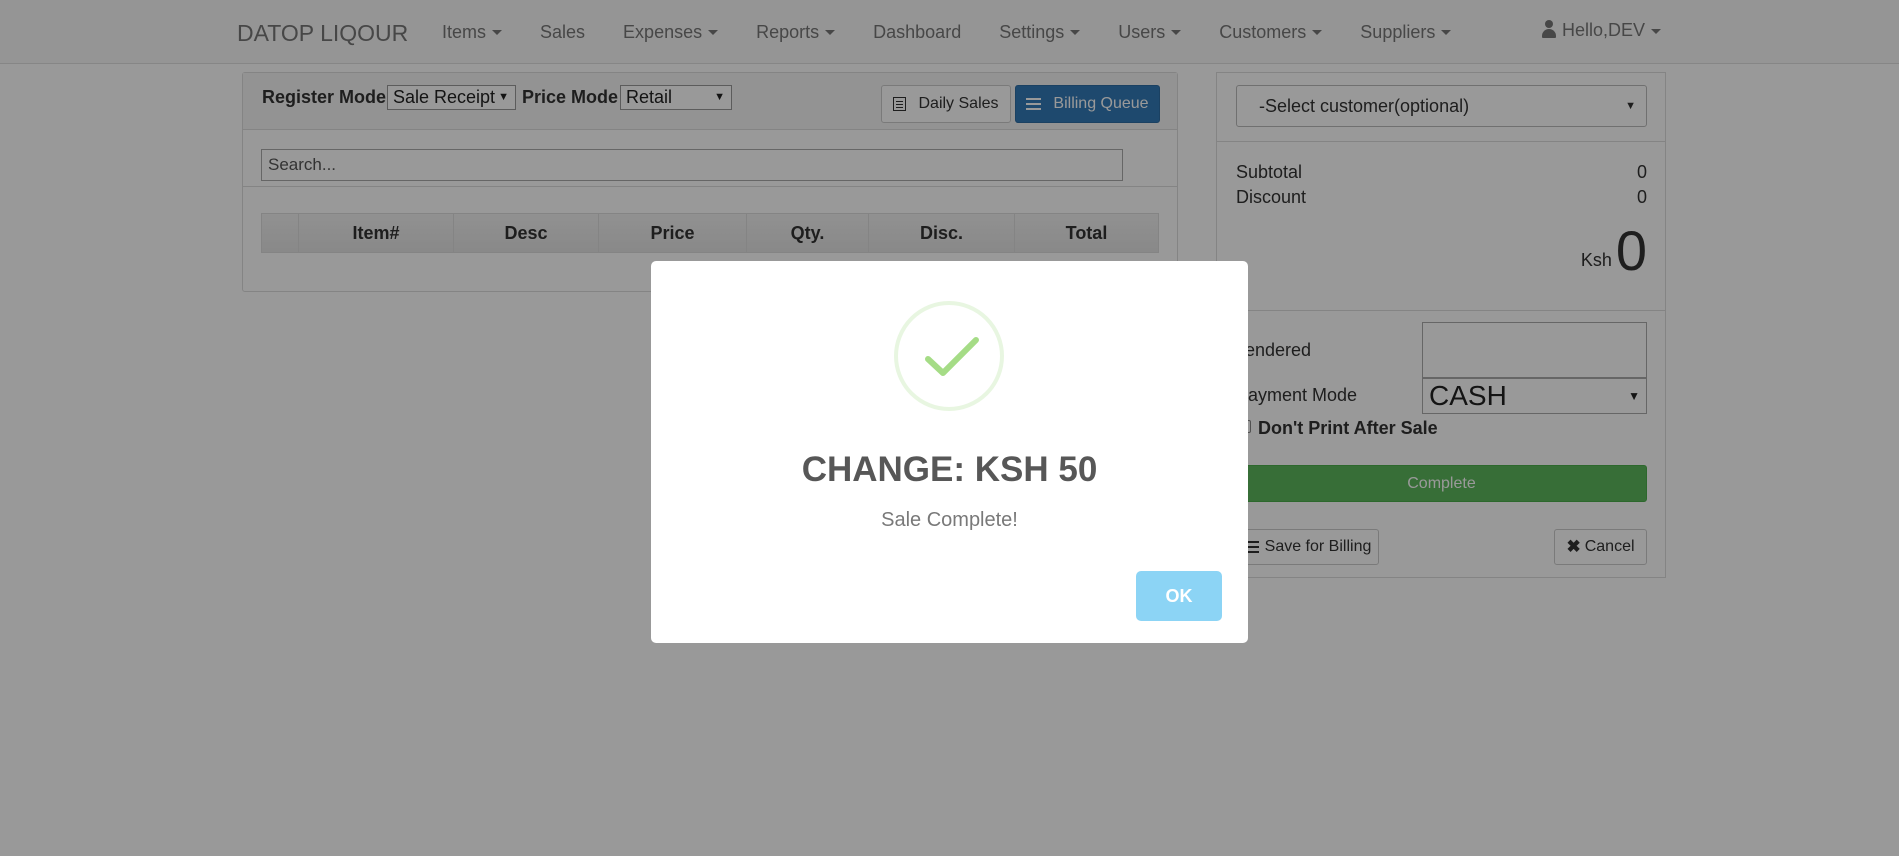 Image resolution: width=1899 pixels, height=856 pixels. I want to click on success-check-icon, so click(949, 356).